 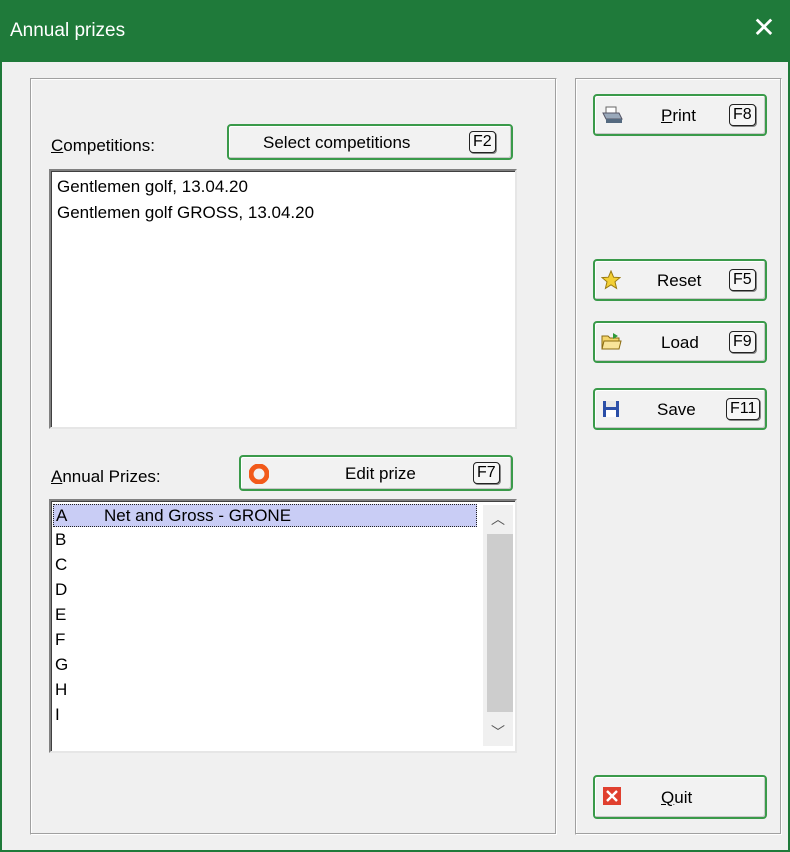 What do you see at coordinates (265, 515) in the screenshot?
I see `prize-row-a: A Net and Gross - GRONE` at bounding box center [265, 515].